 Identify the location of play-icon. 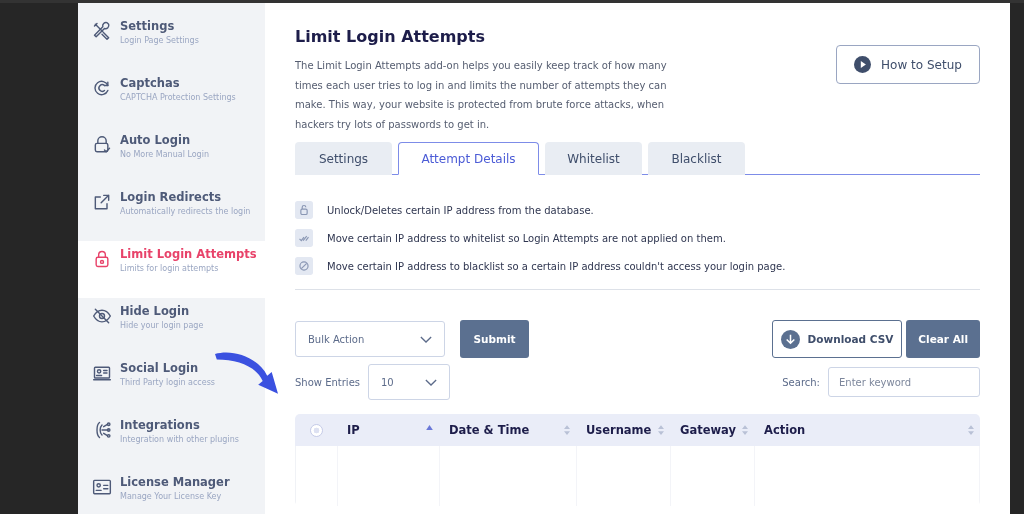
(863, 64).